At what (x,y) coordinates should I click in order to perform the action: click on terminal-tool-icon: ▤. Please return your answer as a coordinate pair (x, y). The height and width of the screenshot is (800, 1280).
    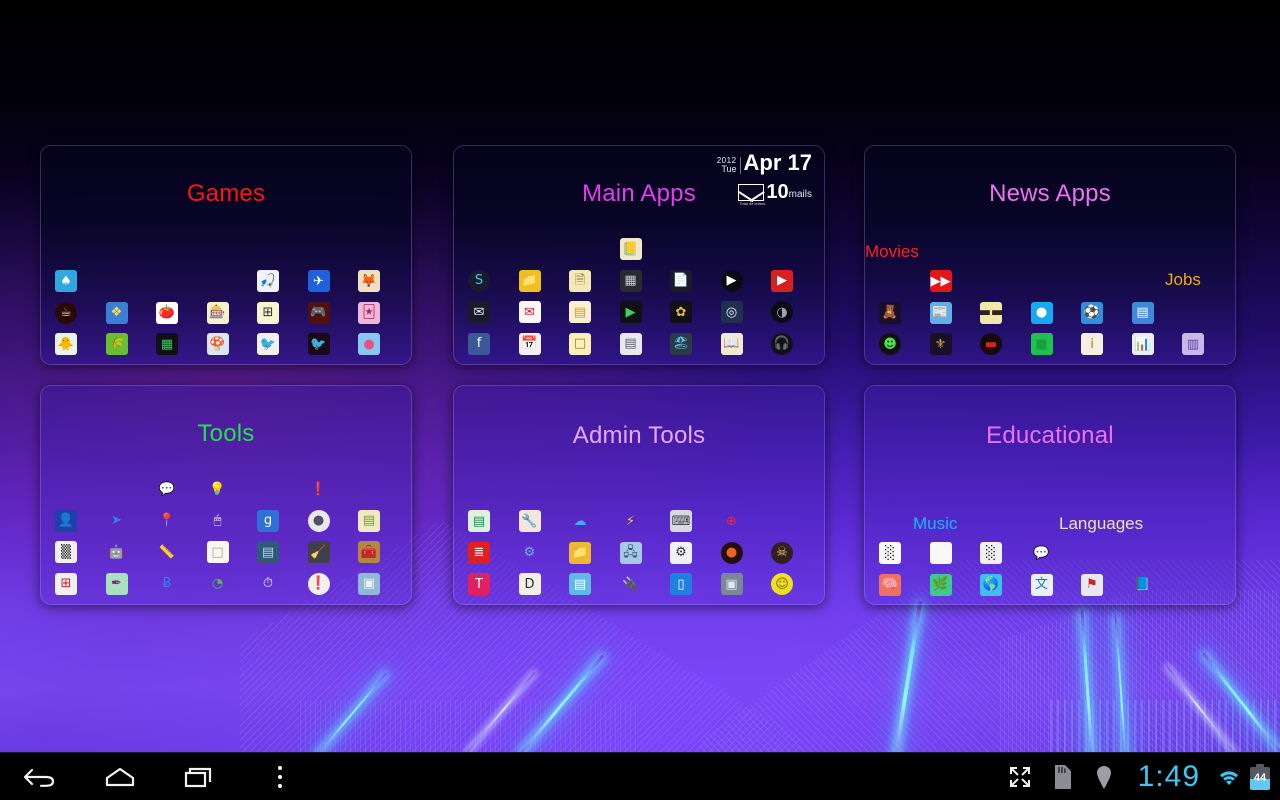
    Looking at the image, I should click on (268, 552).